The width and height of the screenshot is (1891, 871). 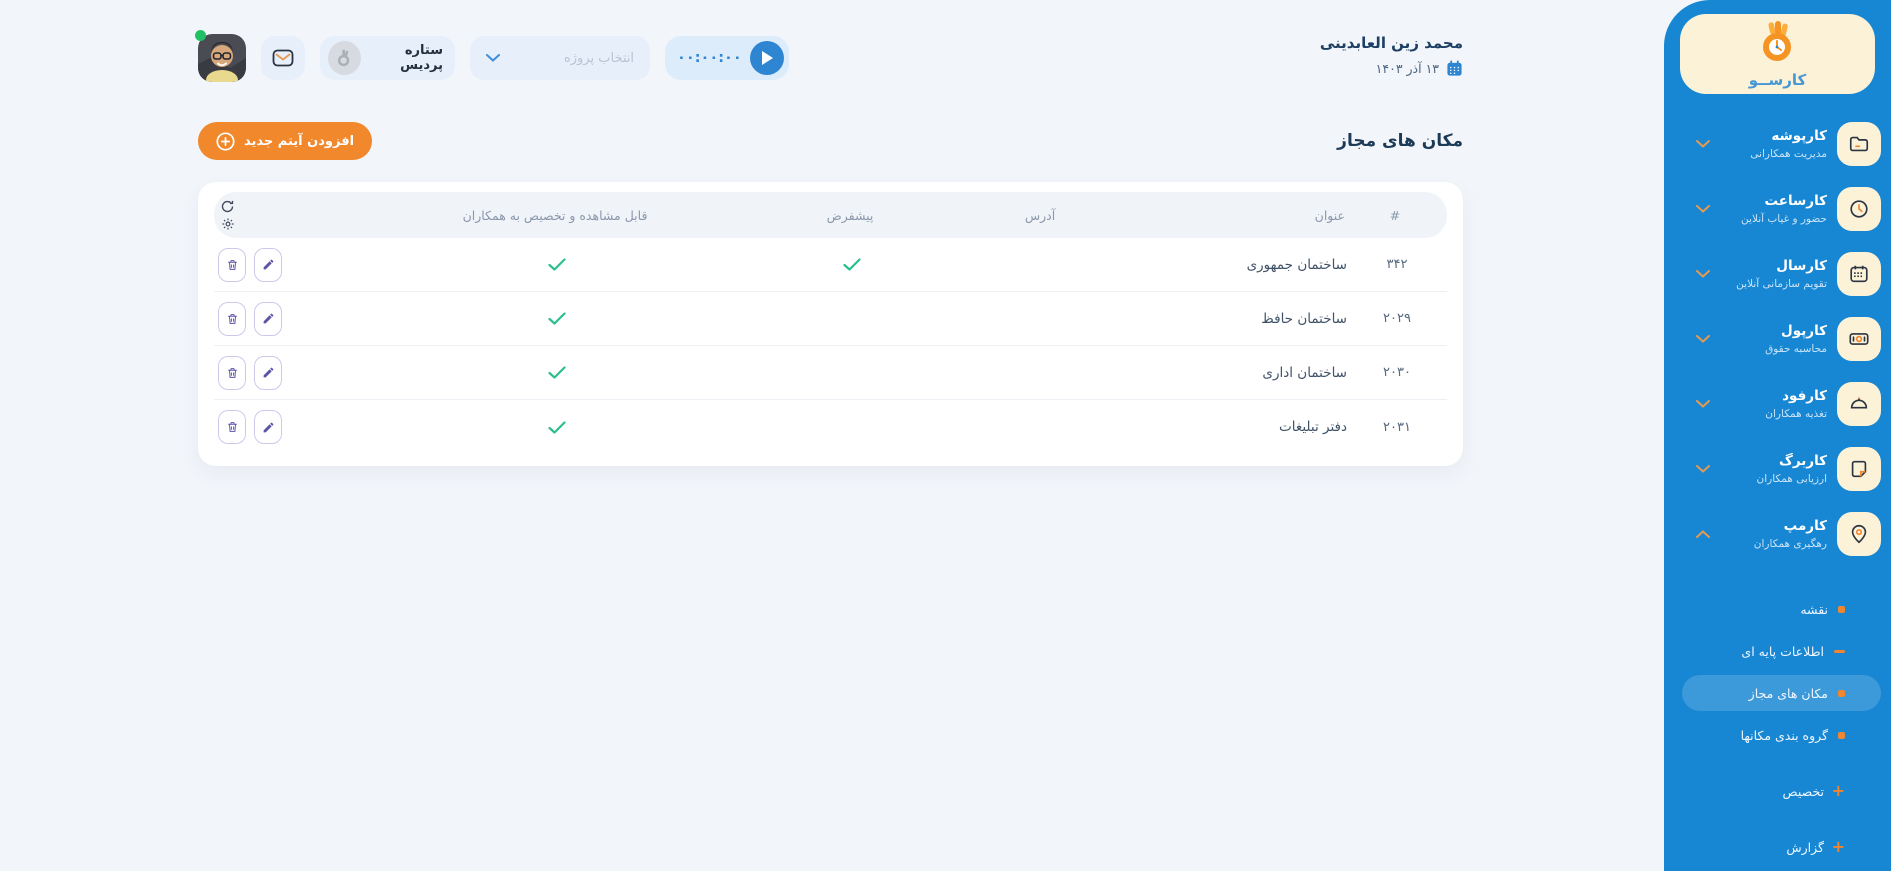 I want to click on sidebar-item-subtitle: ارزیابی همکاران, so click(x=1792, y=478).